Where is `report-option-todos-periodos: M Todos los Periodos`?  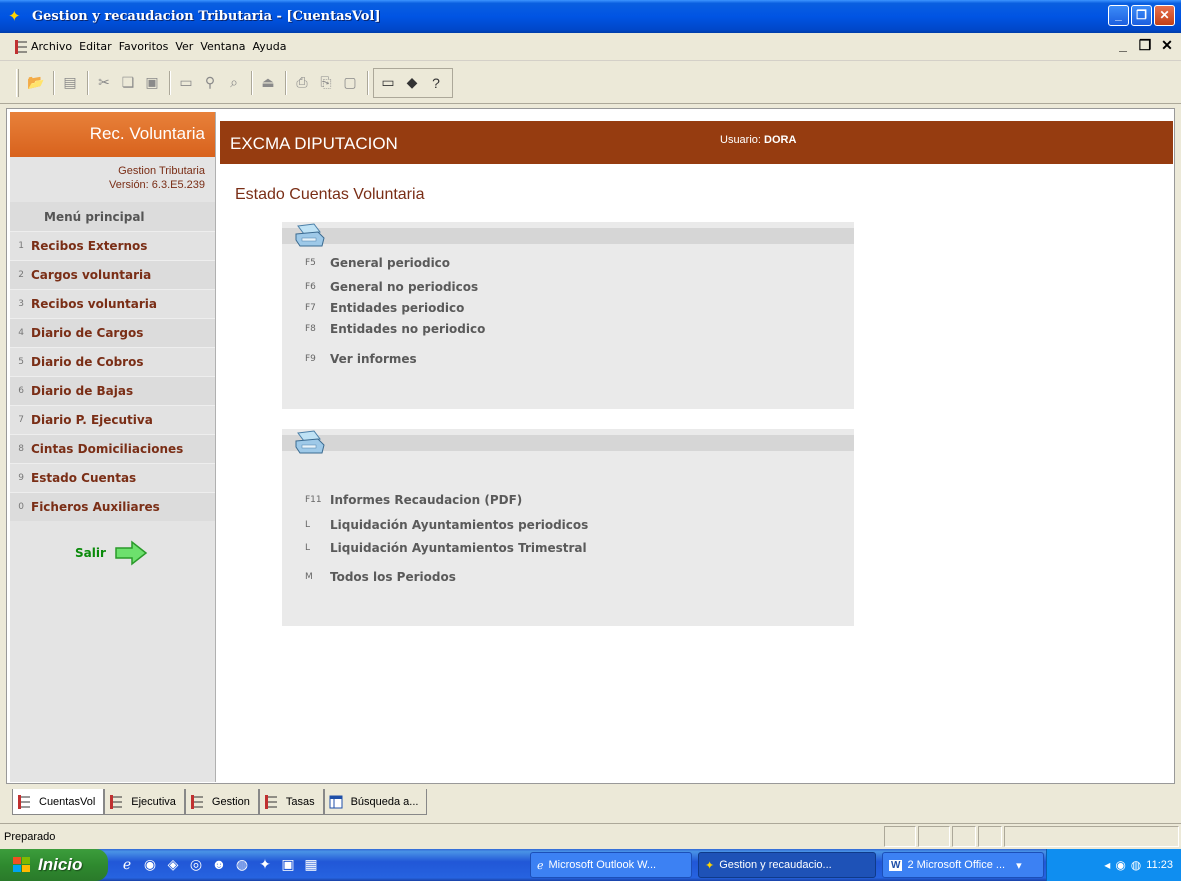
report-option-todos-periodos: M Todos los Periodos is located at coordinates (369, 577).